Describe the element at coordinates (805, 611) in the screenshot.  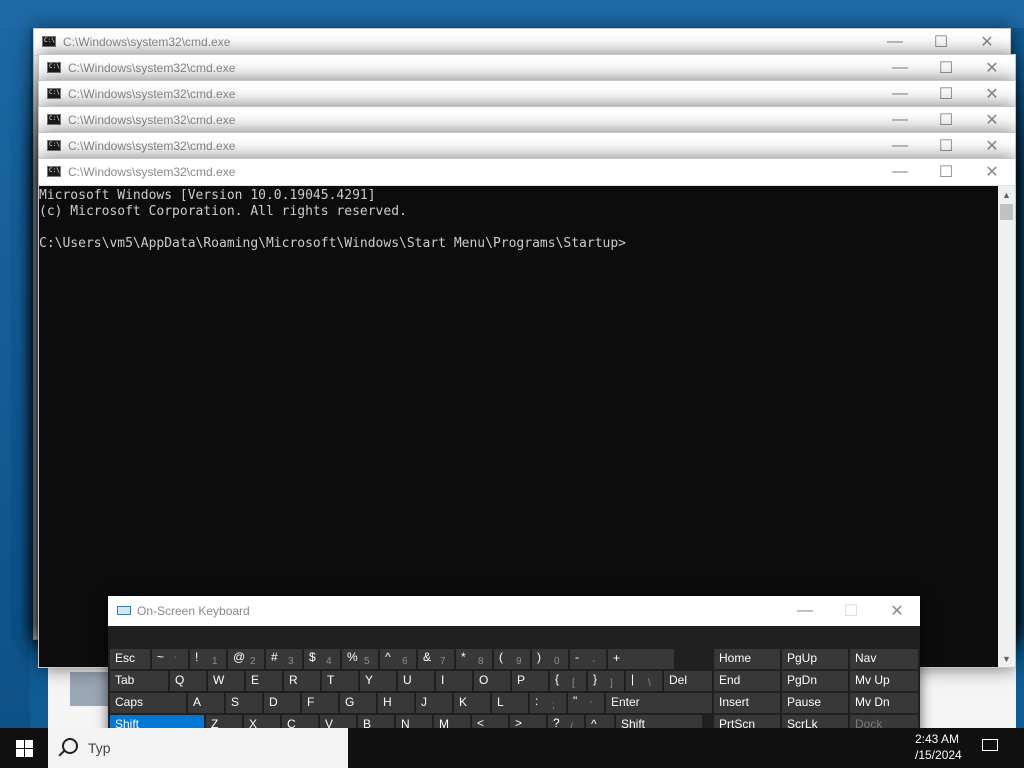
I see `osk-minimize-button: —` at that location.